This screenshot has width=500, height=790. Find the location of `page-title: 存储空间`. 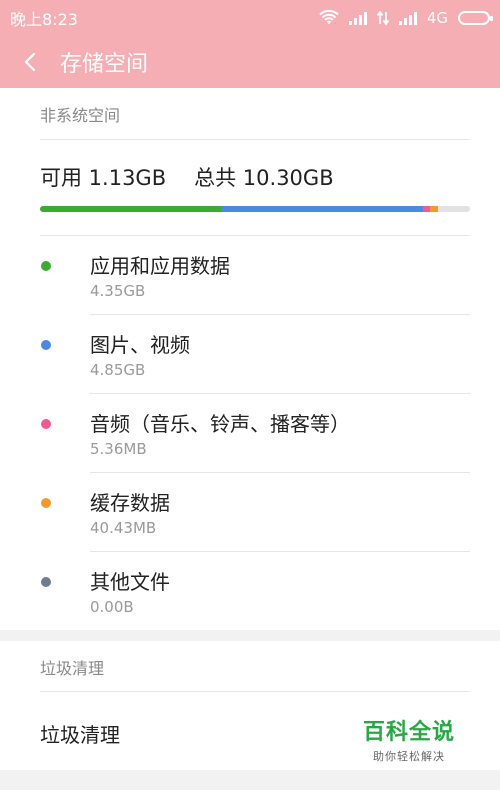

page-title: 存储空间 is located at coordinates (104, 64).